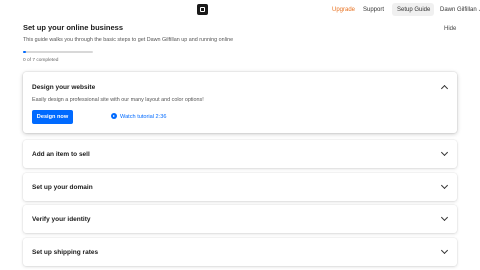 The width and height of the screenshot is (480, 270). Describe the element at coordinates (61, 219) in the screenshot. I see `step-title: Verify your identity` at that location.